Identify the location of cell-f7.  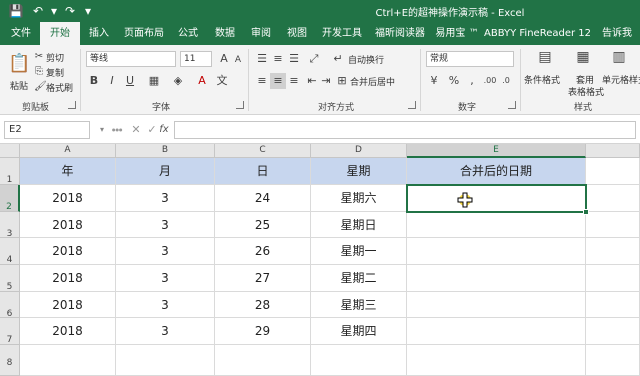
(613, 331).